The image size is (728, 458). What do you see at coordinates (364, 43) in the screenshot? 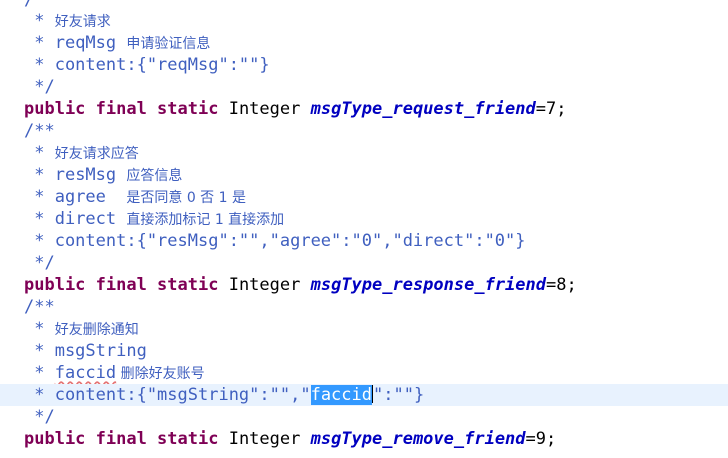
I see `code-line: * reqMsg 申请验证信息` at bounding box center [364, 43].